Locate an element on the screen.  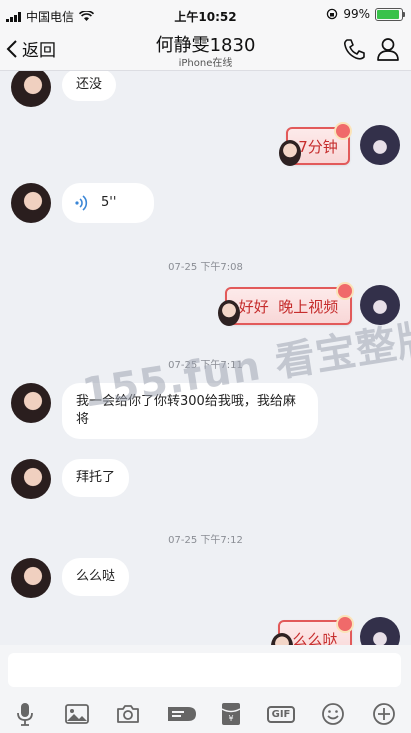
battery-icon is located at coordinates (390, 14).